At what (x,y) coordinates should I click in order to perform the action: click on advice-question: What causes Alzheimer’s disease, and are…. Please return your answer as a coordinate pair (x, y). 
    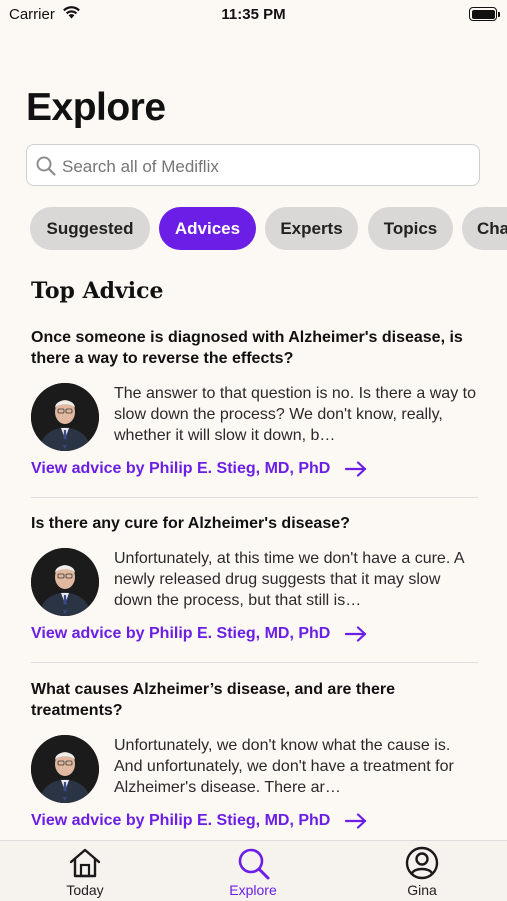
    Looking at the image, I should click on (254, 700).